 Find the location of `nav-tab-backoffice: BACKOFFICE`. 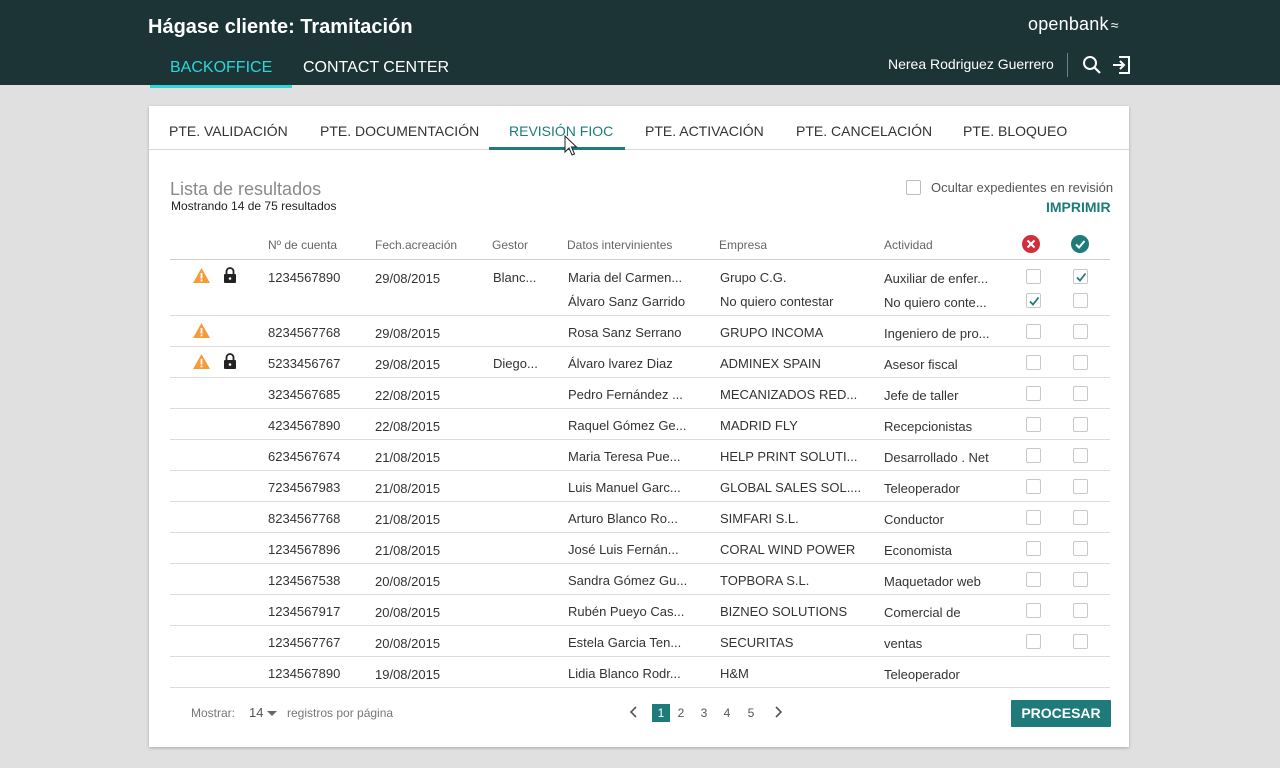

nav-tab-backoffice: BACKOFFICE is located at coordinates (221, 73).